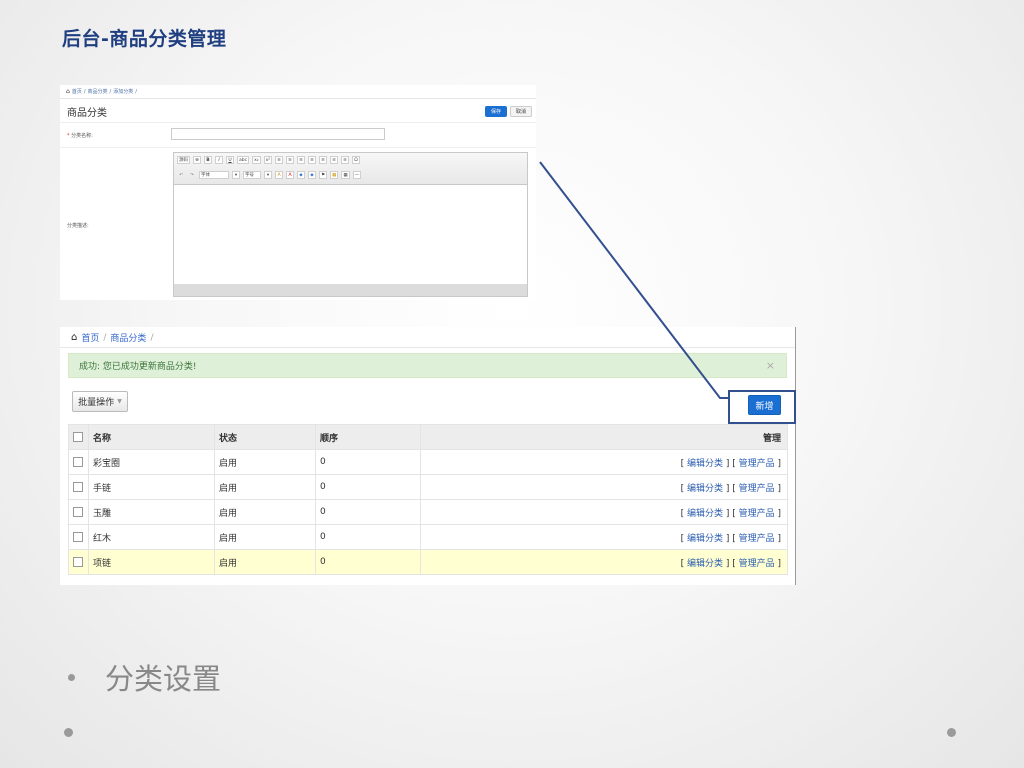 The height and width of the screenshot is (768, 1024). Describe the element at coordinates (427, 365) in the screenshot. I see `success-alert: 成功: 您已成功更新商品分类! ×` at that location.